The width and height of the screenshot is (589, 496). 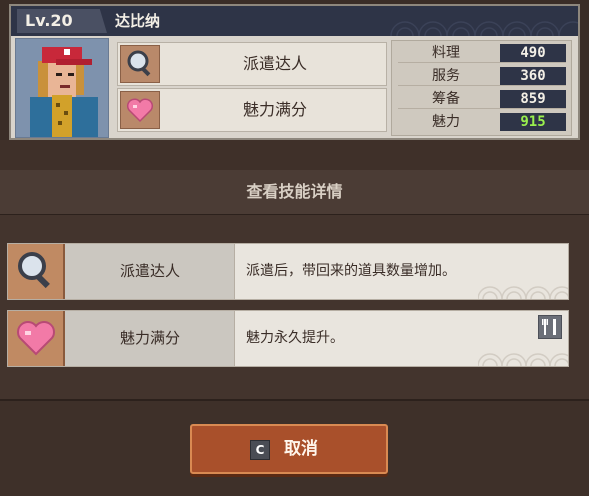 I want to click on skill-label: 魅力满分, so click(x=274, y=109).